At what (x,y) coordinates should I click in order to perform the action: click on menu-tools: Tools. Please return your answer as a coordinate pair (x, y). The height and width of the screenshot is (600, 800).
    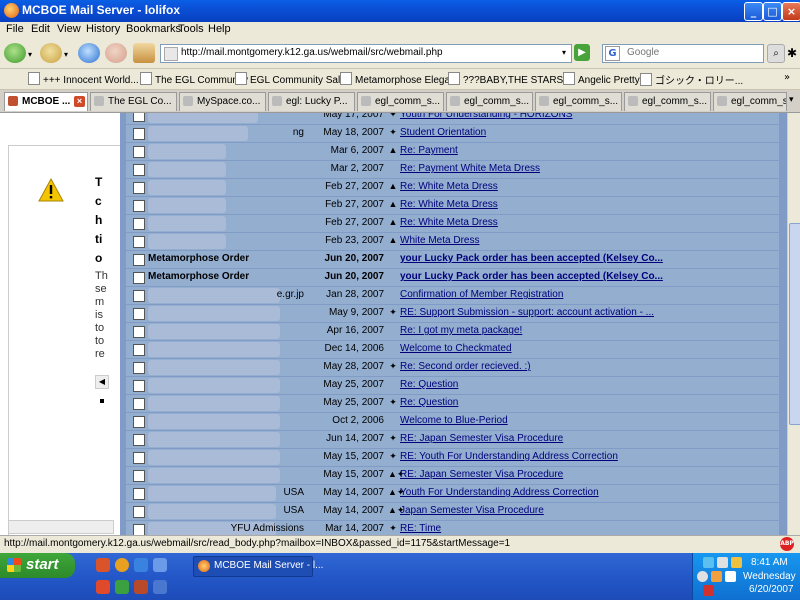
    Looking at the image, I should click on (191, 29).